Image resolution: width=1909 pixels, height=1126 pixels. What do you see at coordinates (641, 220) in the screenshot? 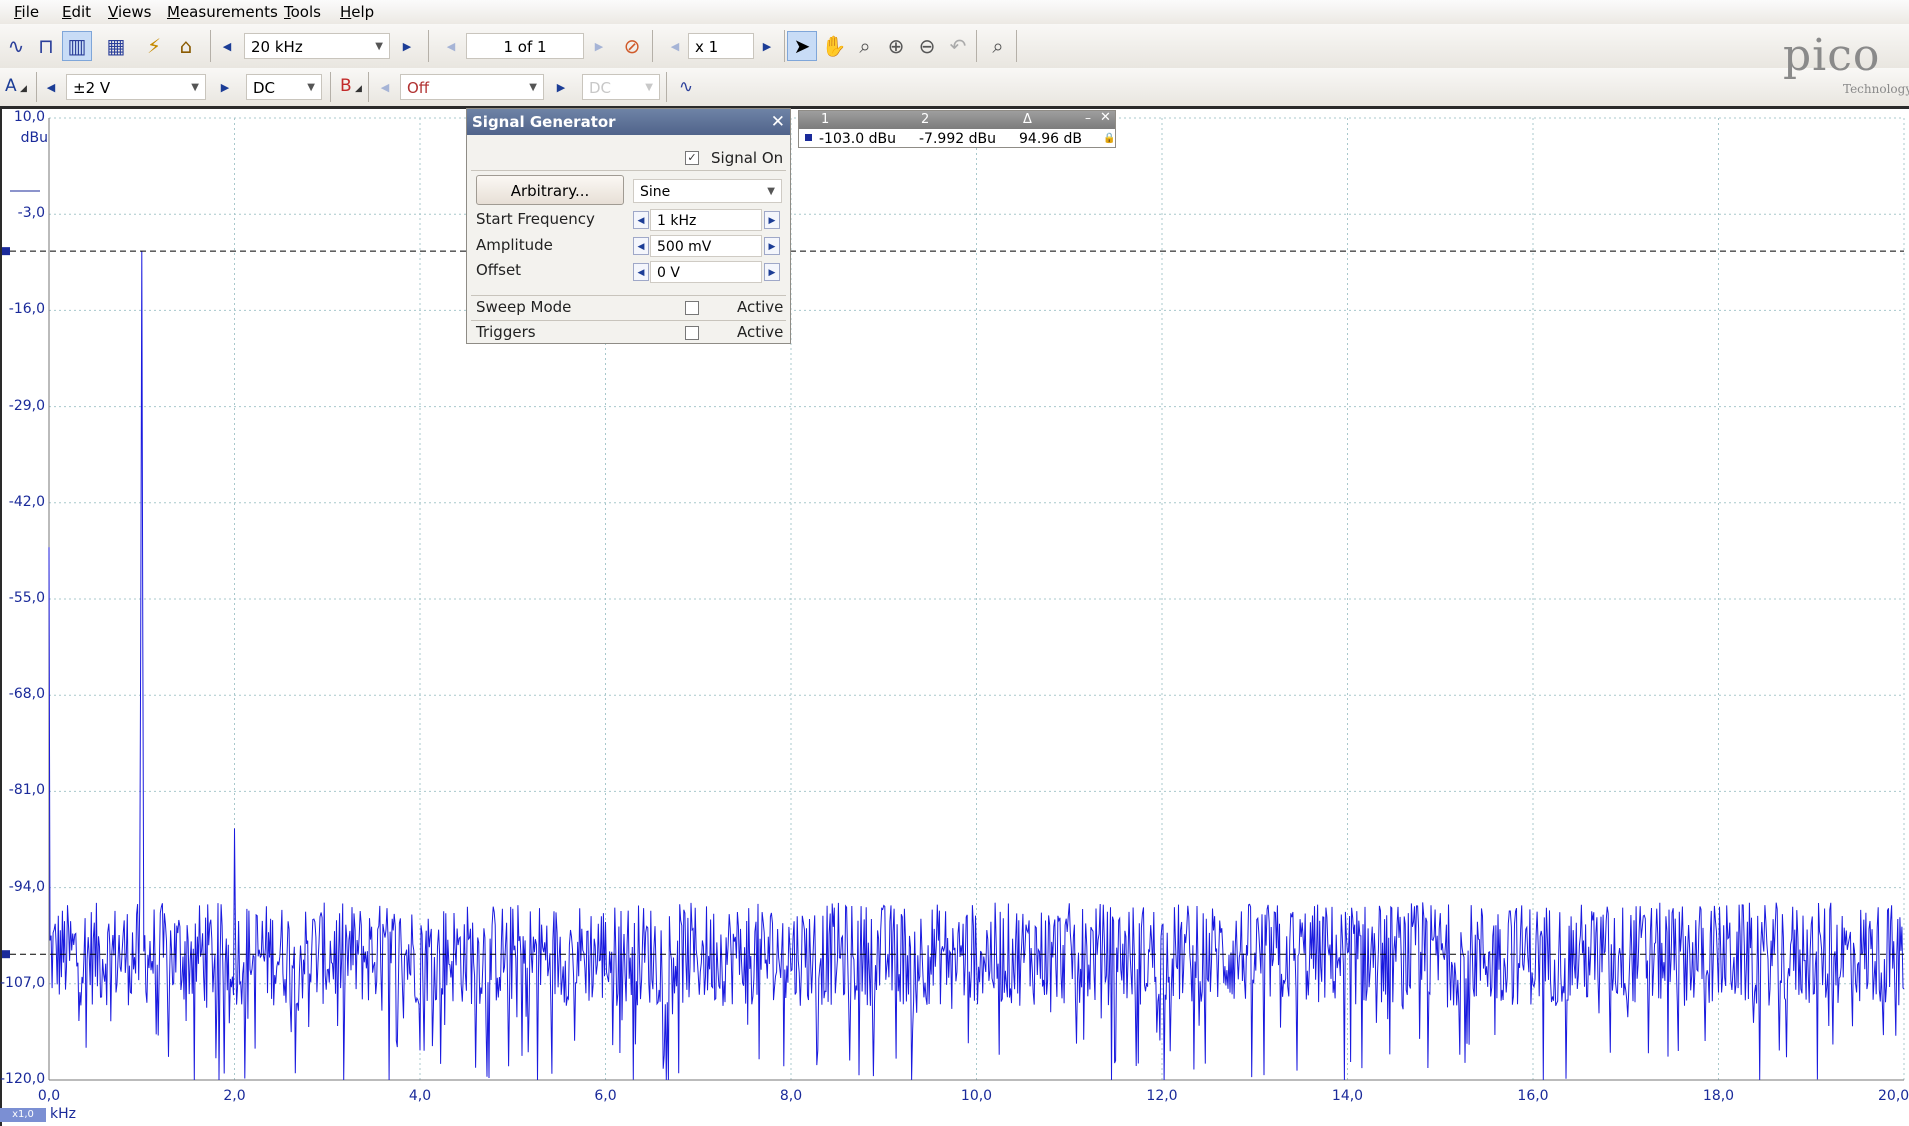
I see `start-frequency-decrease: ◀` at bounding box center [641, 220].